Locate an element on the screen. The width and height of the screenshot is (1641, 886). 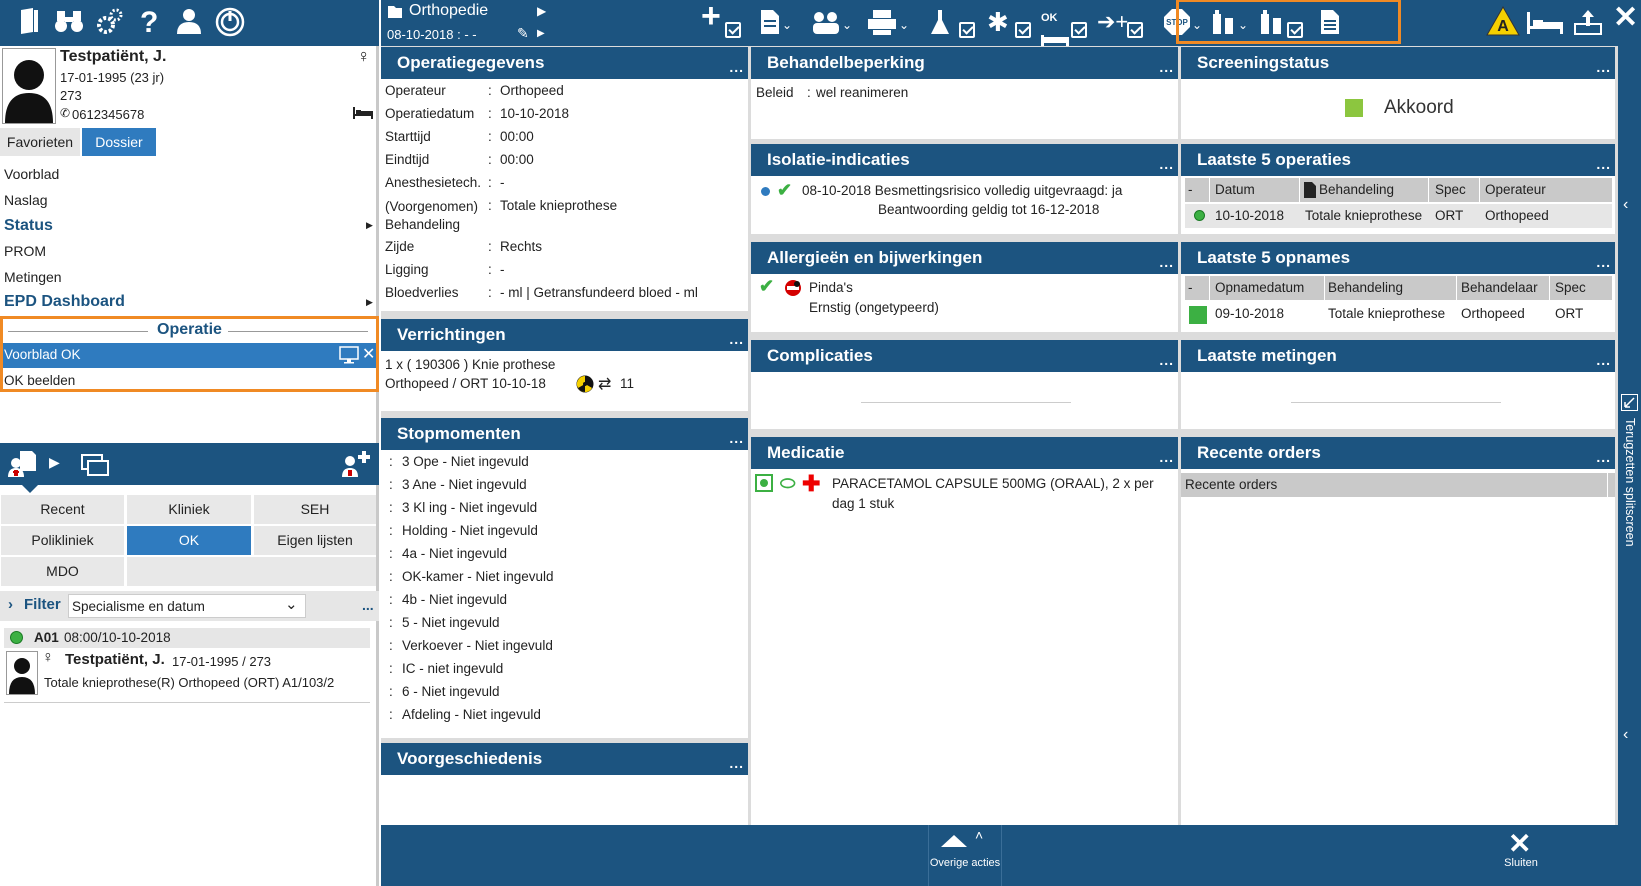
skeleton-check-icon is located at coordinates (1023, 30).